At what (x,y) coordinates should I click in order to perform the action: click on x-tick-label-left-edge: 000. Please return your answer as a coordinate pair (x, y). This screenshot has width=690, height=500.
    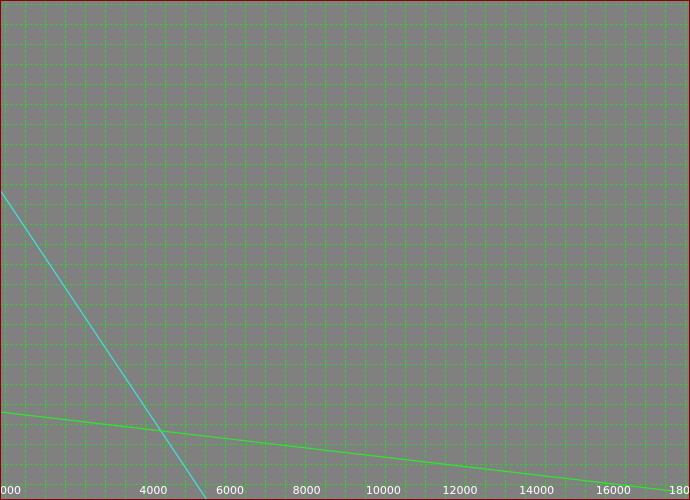
    Looking at the image, I should click on (10, 490).